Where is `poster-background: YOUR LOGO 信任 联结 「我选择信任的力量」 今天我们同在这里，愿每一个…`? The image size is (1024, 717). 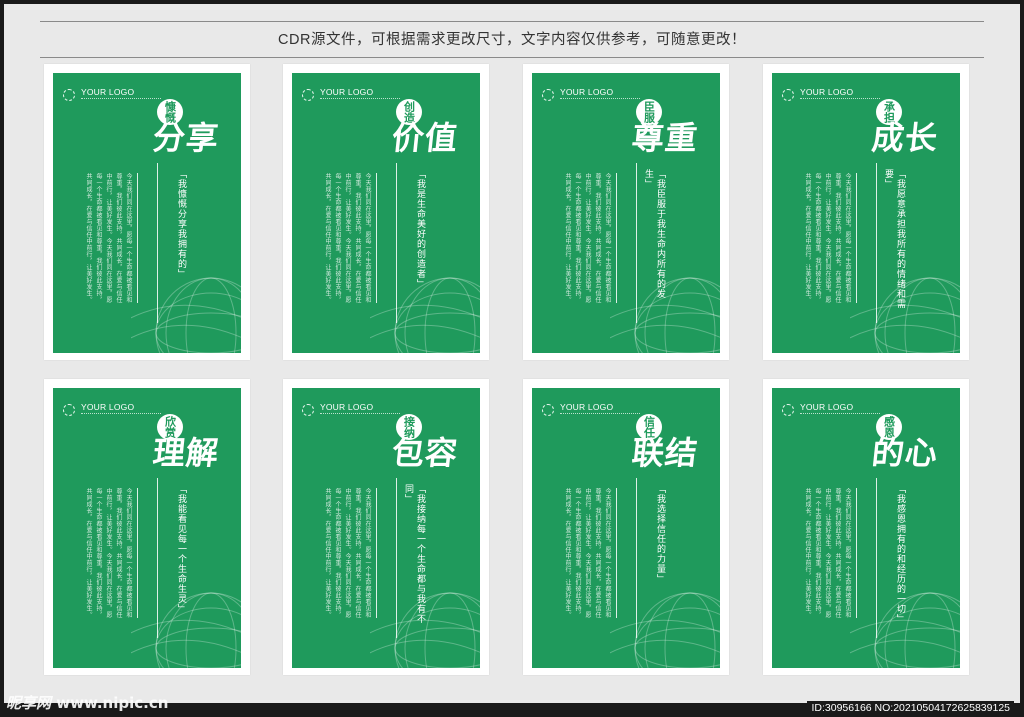 poster-background: YOUR LOGO 信任 联结 「我选择信任的力量」 今天我们同在这里，愿每一个… is located at coordinates (626, 528).